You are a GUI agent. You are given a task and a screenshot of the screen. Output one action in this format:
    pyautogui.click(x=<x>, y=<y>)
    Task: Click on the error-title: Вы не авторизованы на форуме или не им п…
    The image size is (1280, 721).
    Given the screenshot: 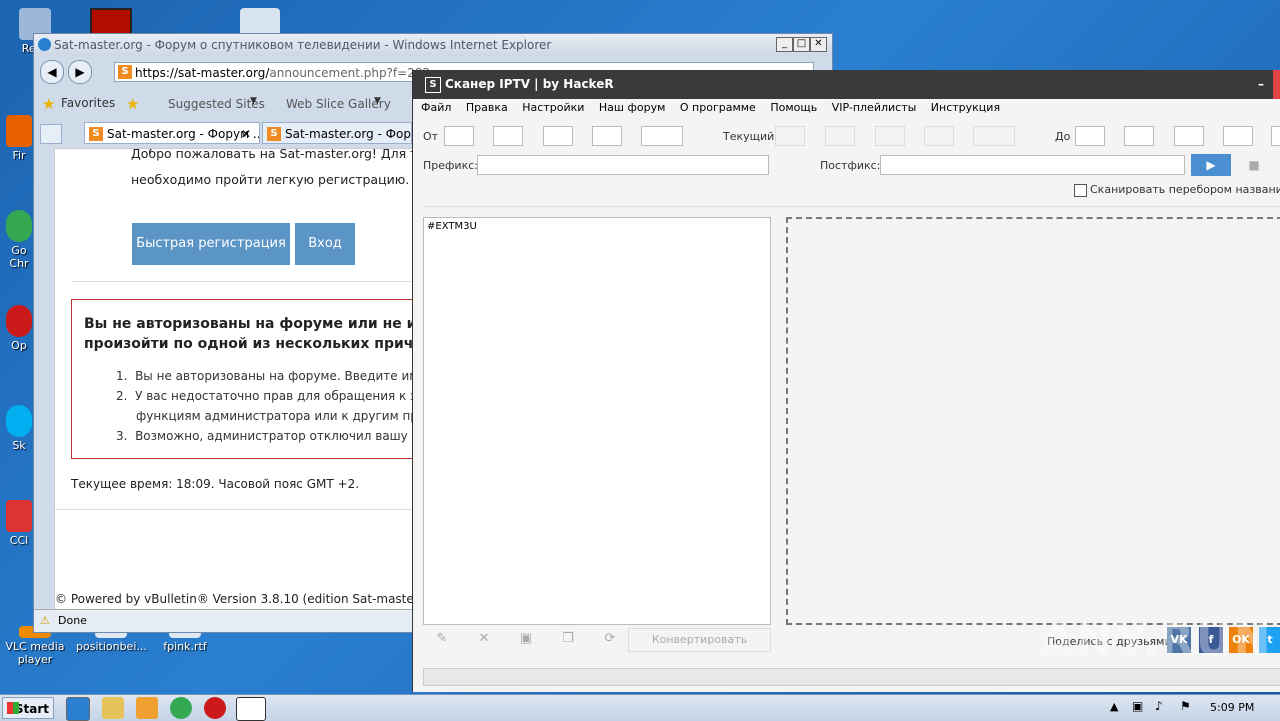 What is the action you would take?
    pyautogui.click(x=258, y=334)
    